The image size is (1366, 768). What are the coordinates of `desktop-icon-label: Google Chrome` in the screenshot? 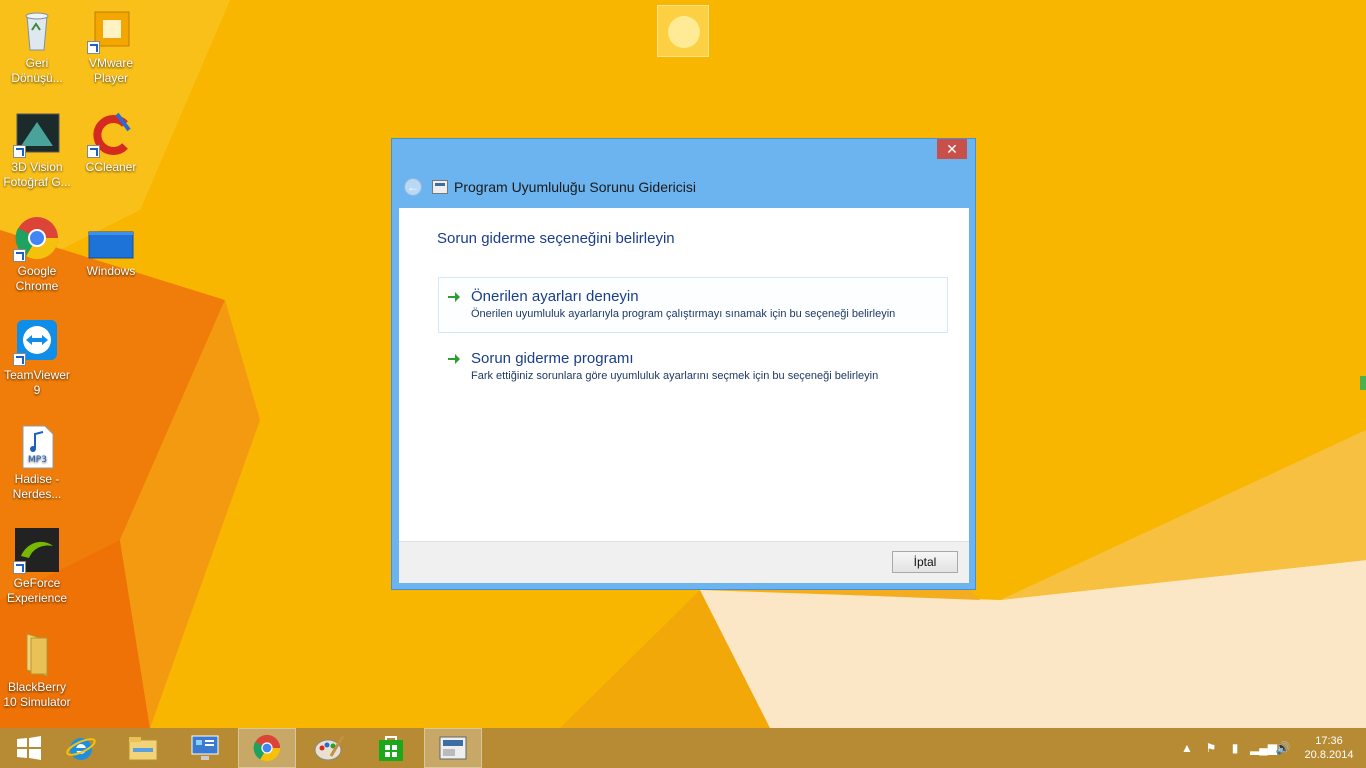 It's located at (37, 278).